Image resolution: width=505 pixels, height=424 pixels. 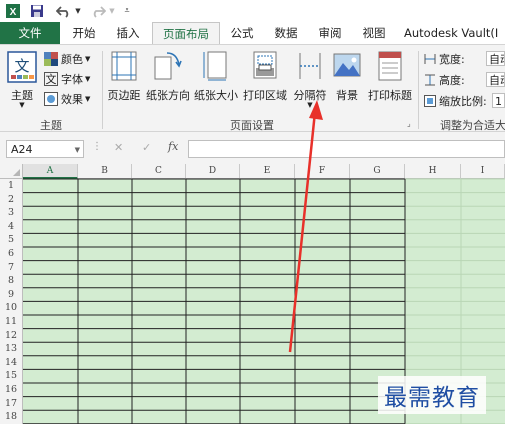 I want to click on fonts-icon: 文, so click(x=51, y=79).